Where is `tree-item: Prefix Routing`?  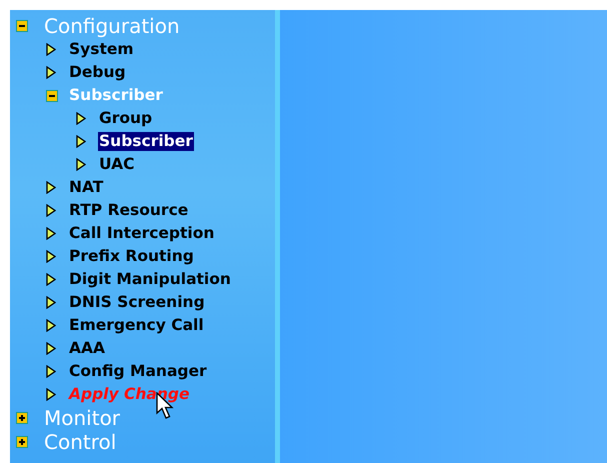
tree-item: Prefix Routing is located at coordinates (131, 256).